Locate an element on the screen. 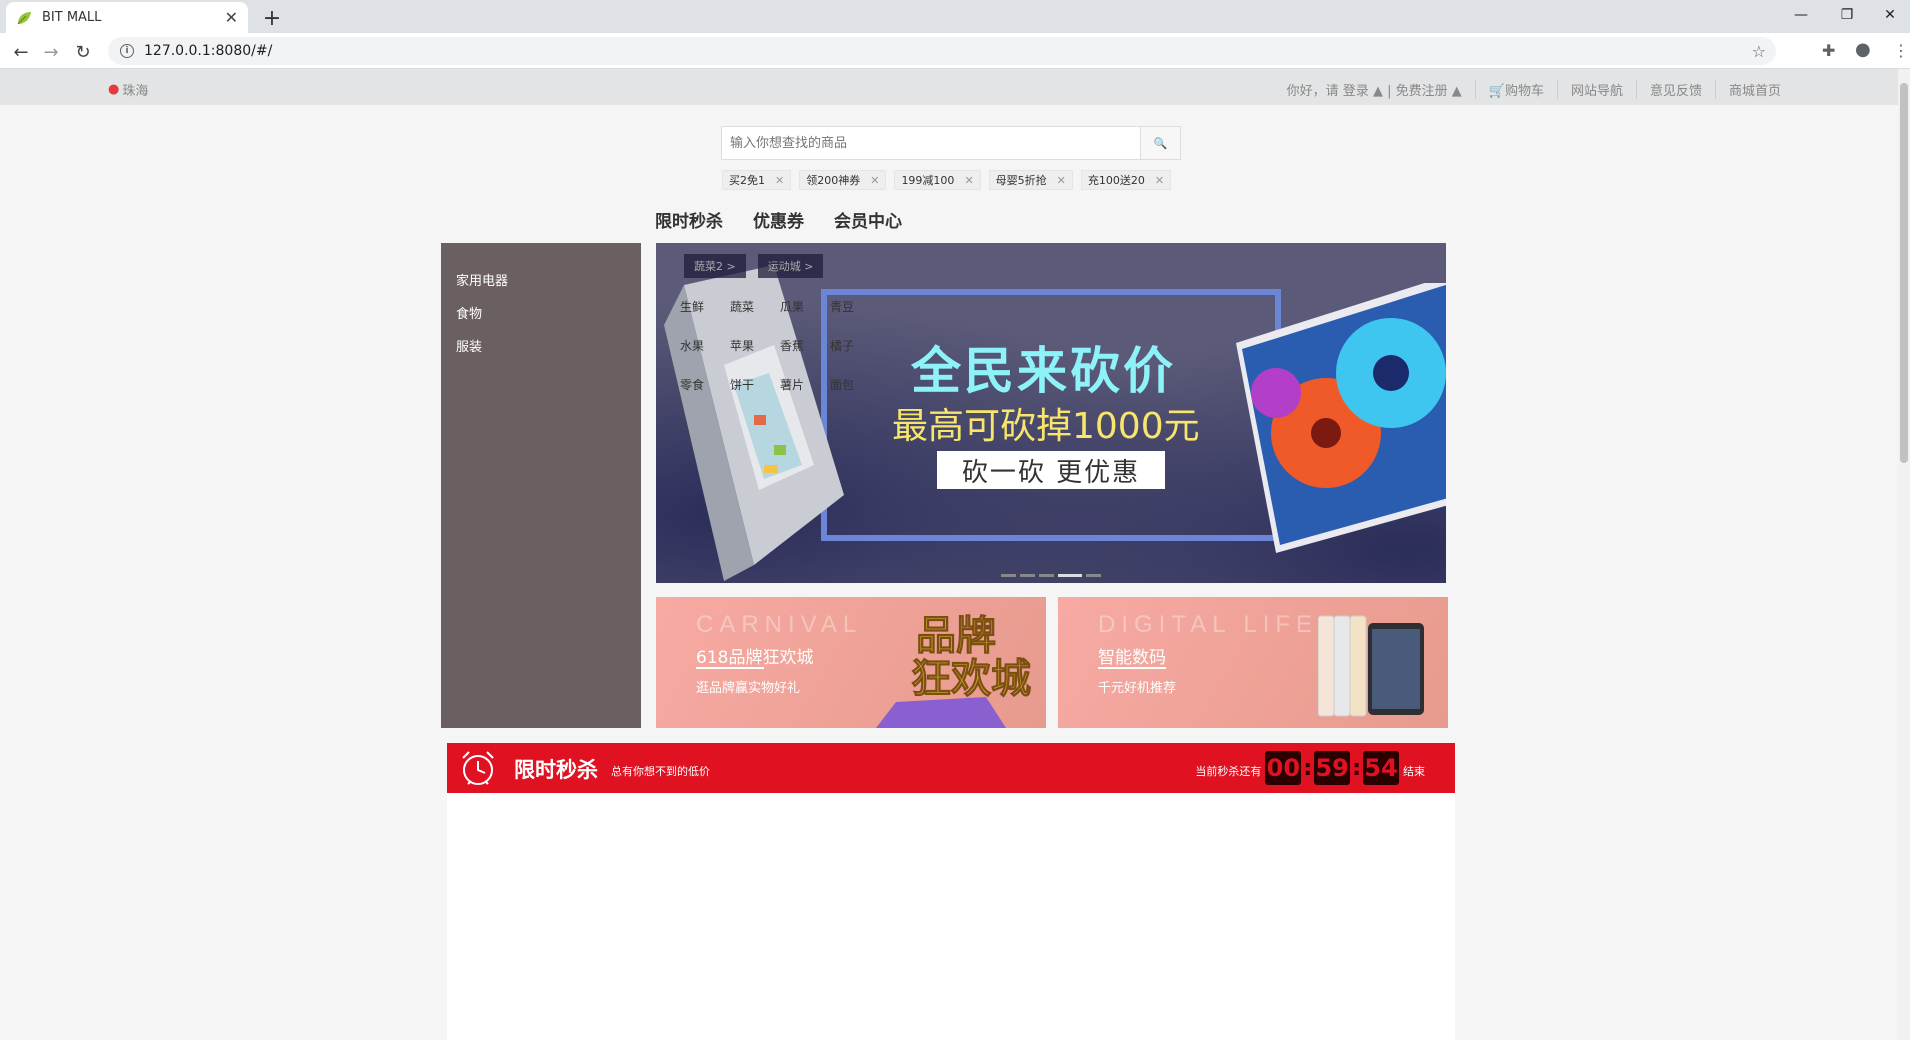 This screenshot has height=1040, width=1910. search-tag: 领200神券 ✕ is located at coordinates (843, 180).